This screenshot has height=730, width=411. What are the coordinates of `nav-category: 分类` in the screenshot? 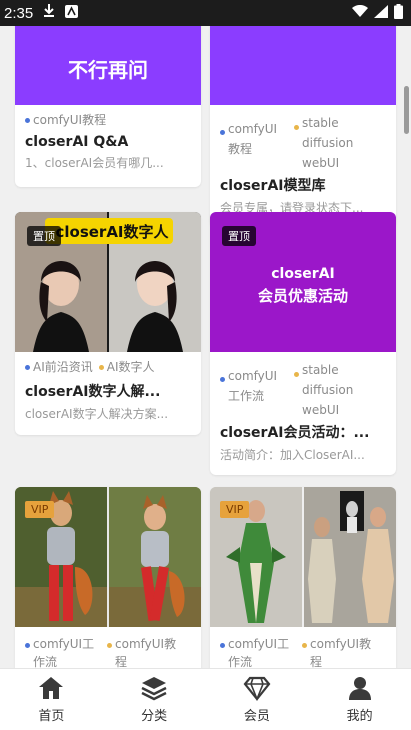 It's located at (154, 699).